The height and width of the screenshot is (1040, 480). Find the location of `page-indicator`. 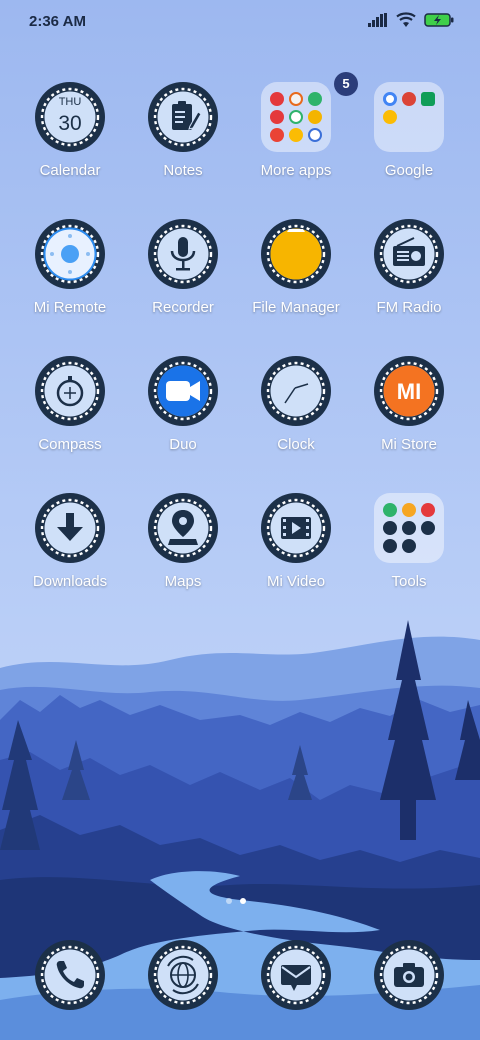

page-indicator is located at coordinates (236, 901).